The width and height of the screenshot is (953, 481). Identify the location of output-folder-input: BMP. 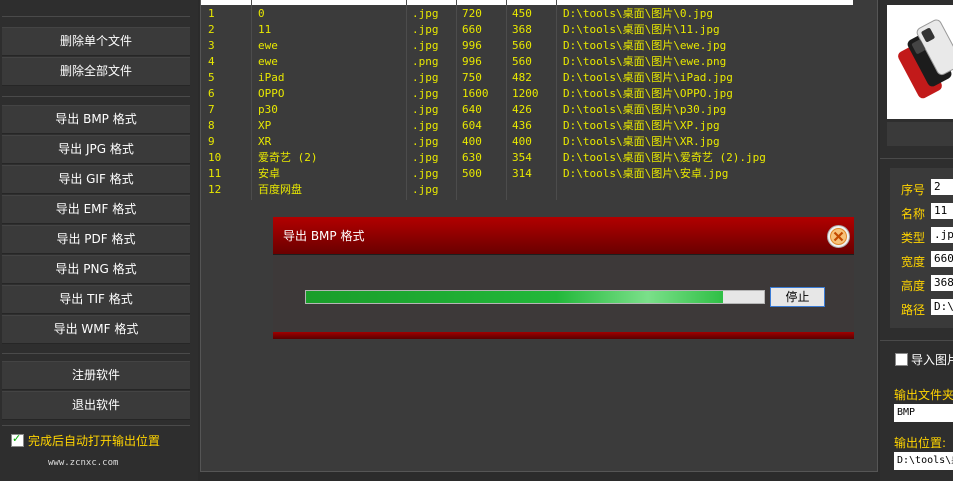
(923, 413).